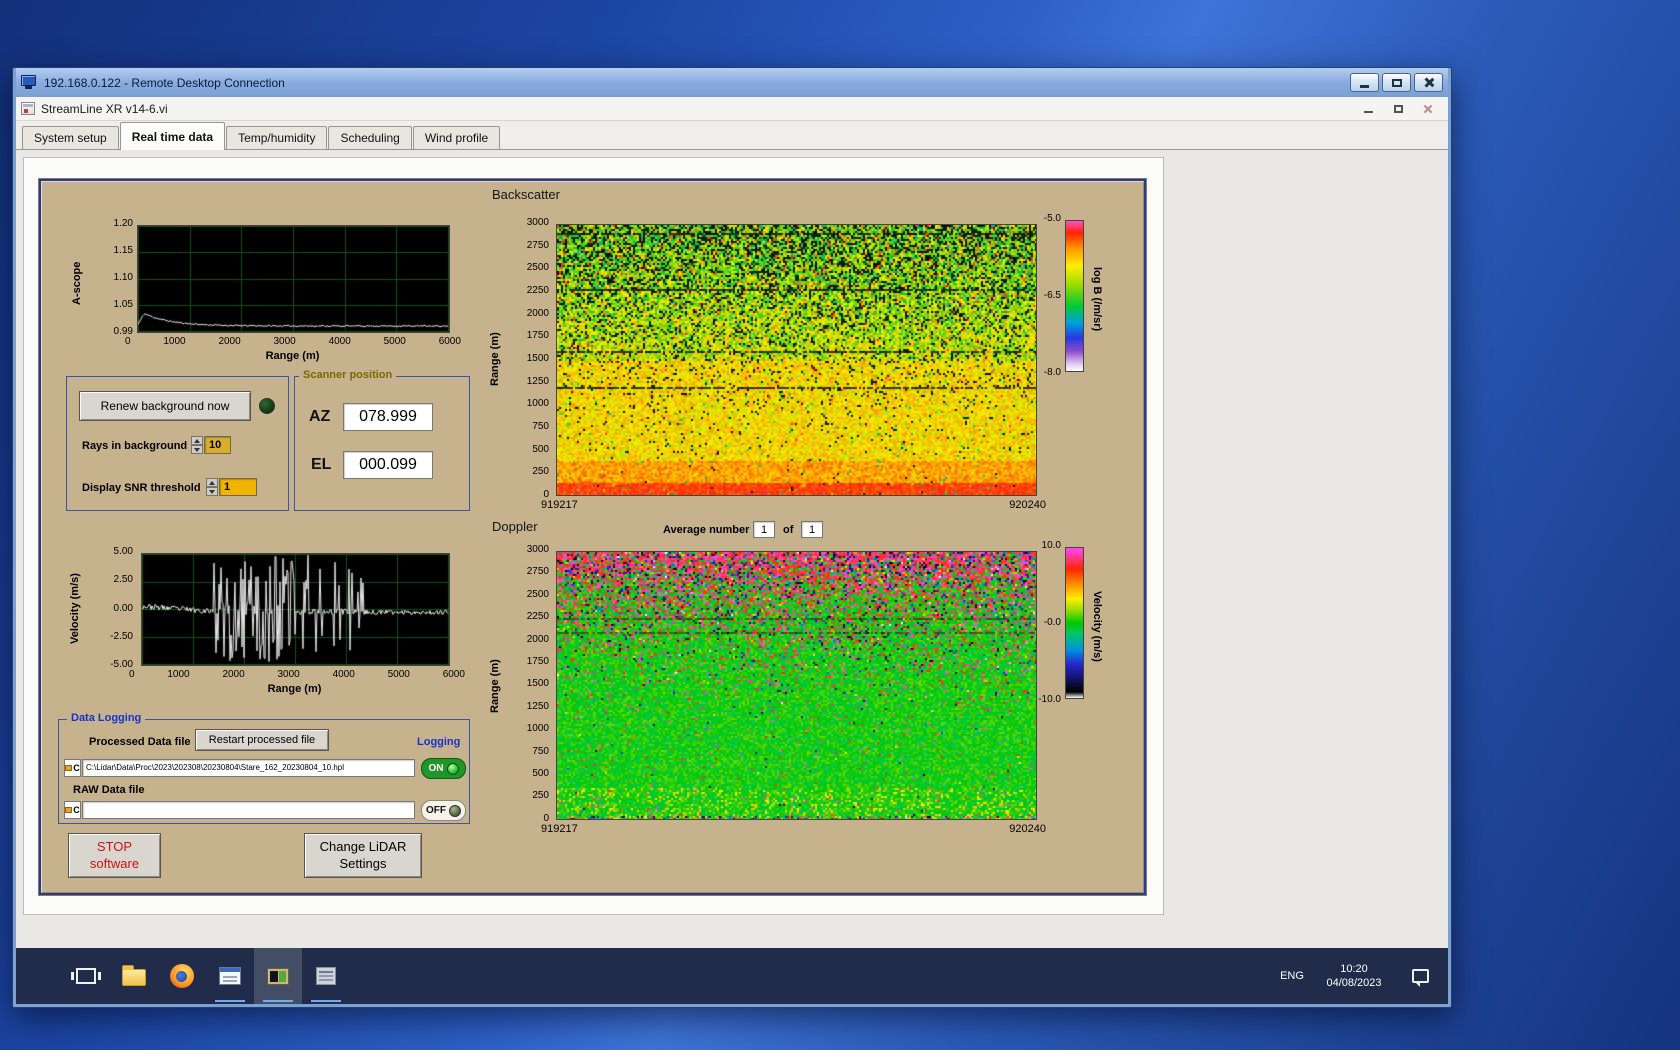 This screenshot has height=1050, width=1680. I want to click on velocity-x-ticks: 0 1000 2000 3000 4000 5000 6000, so click(297, 674).